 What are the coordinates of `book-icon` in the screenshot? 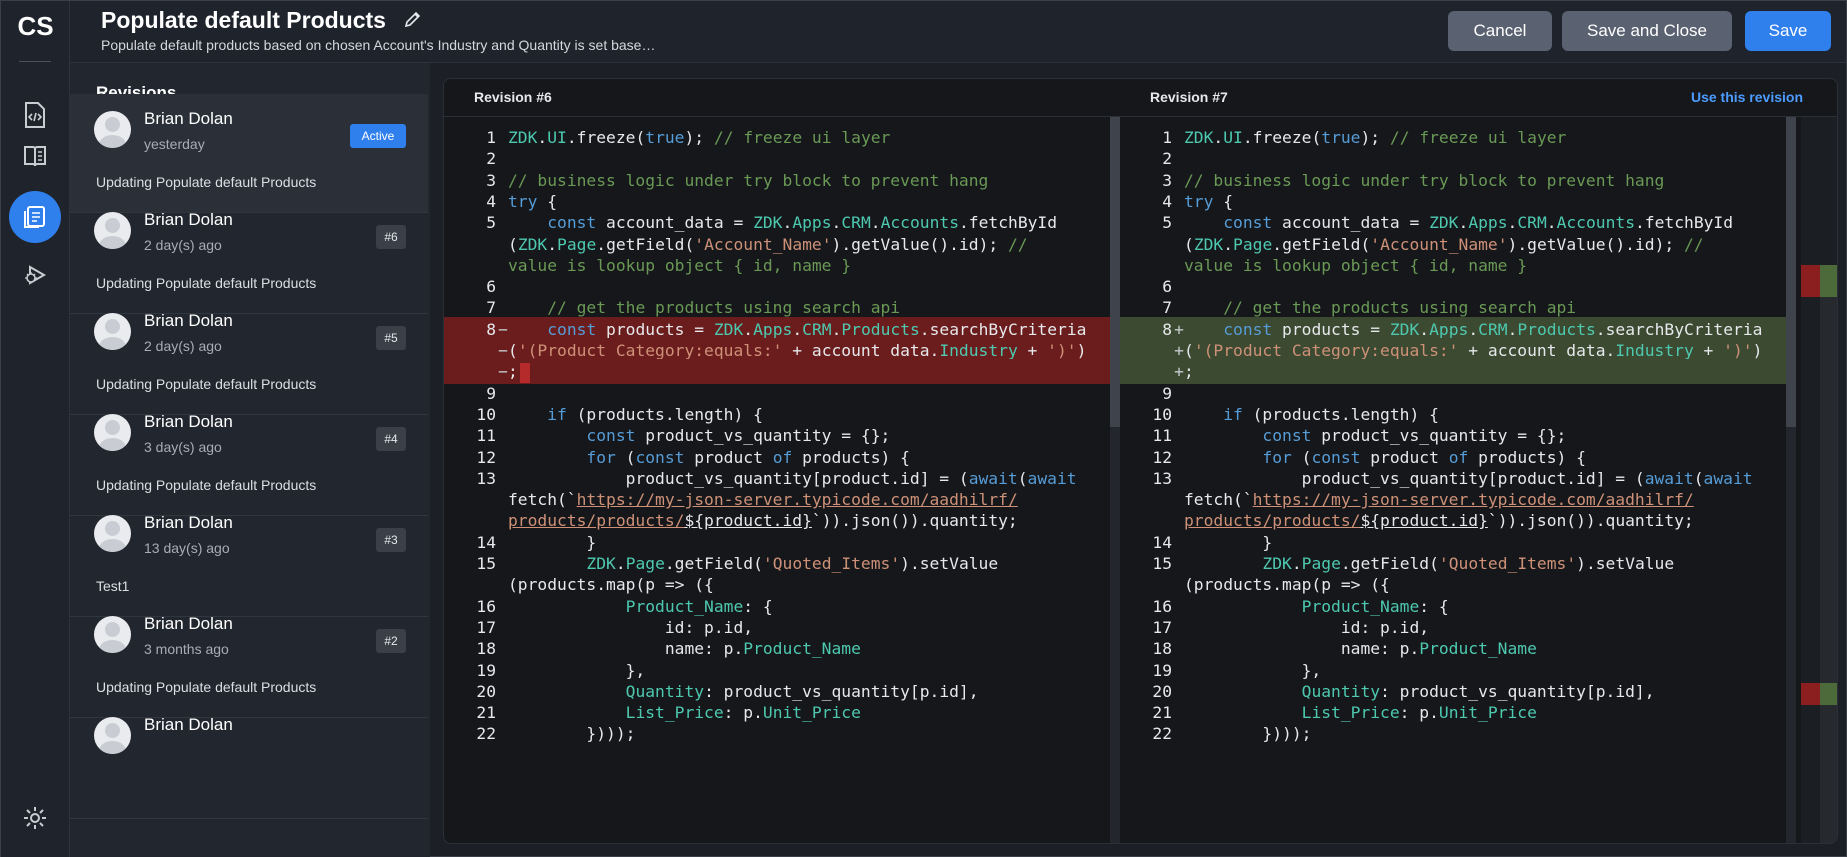 It's located at (35, 156).